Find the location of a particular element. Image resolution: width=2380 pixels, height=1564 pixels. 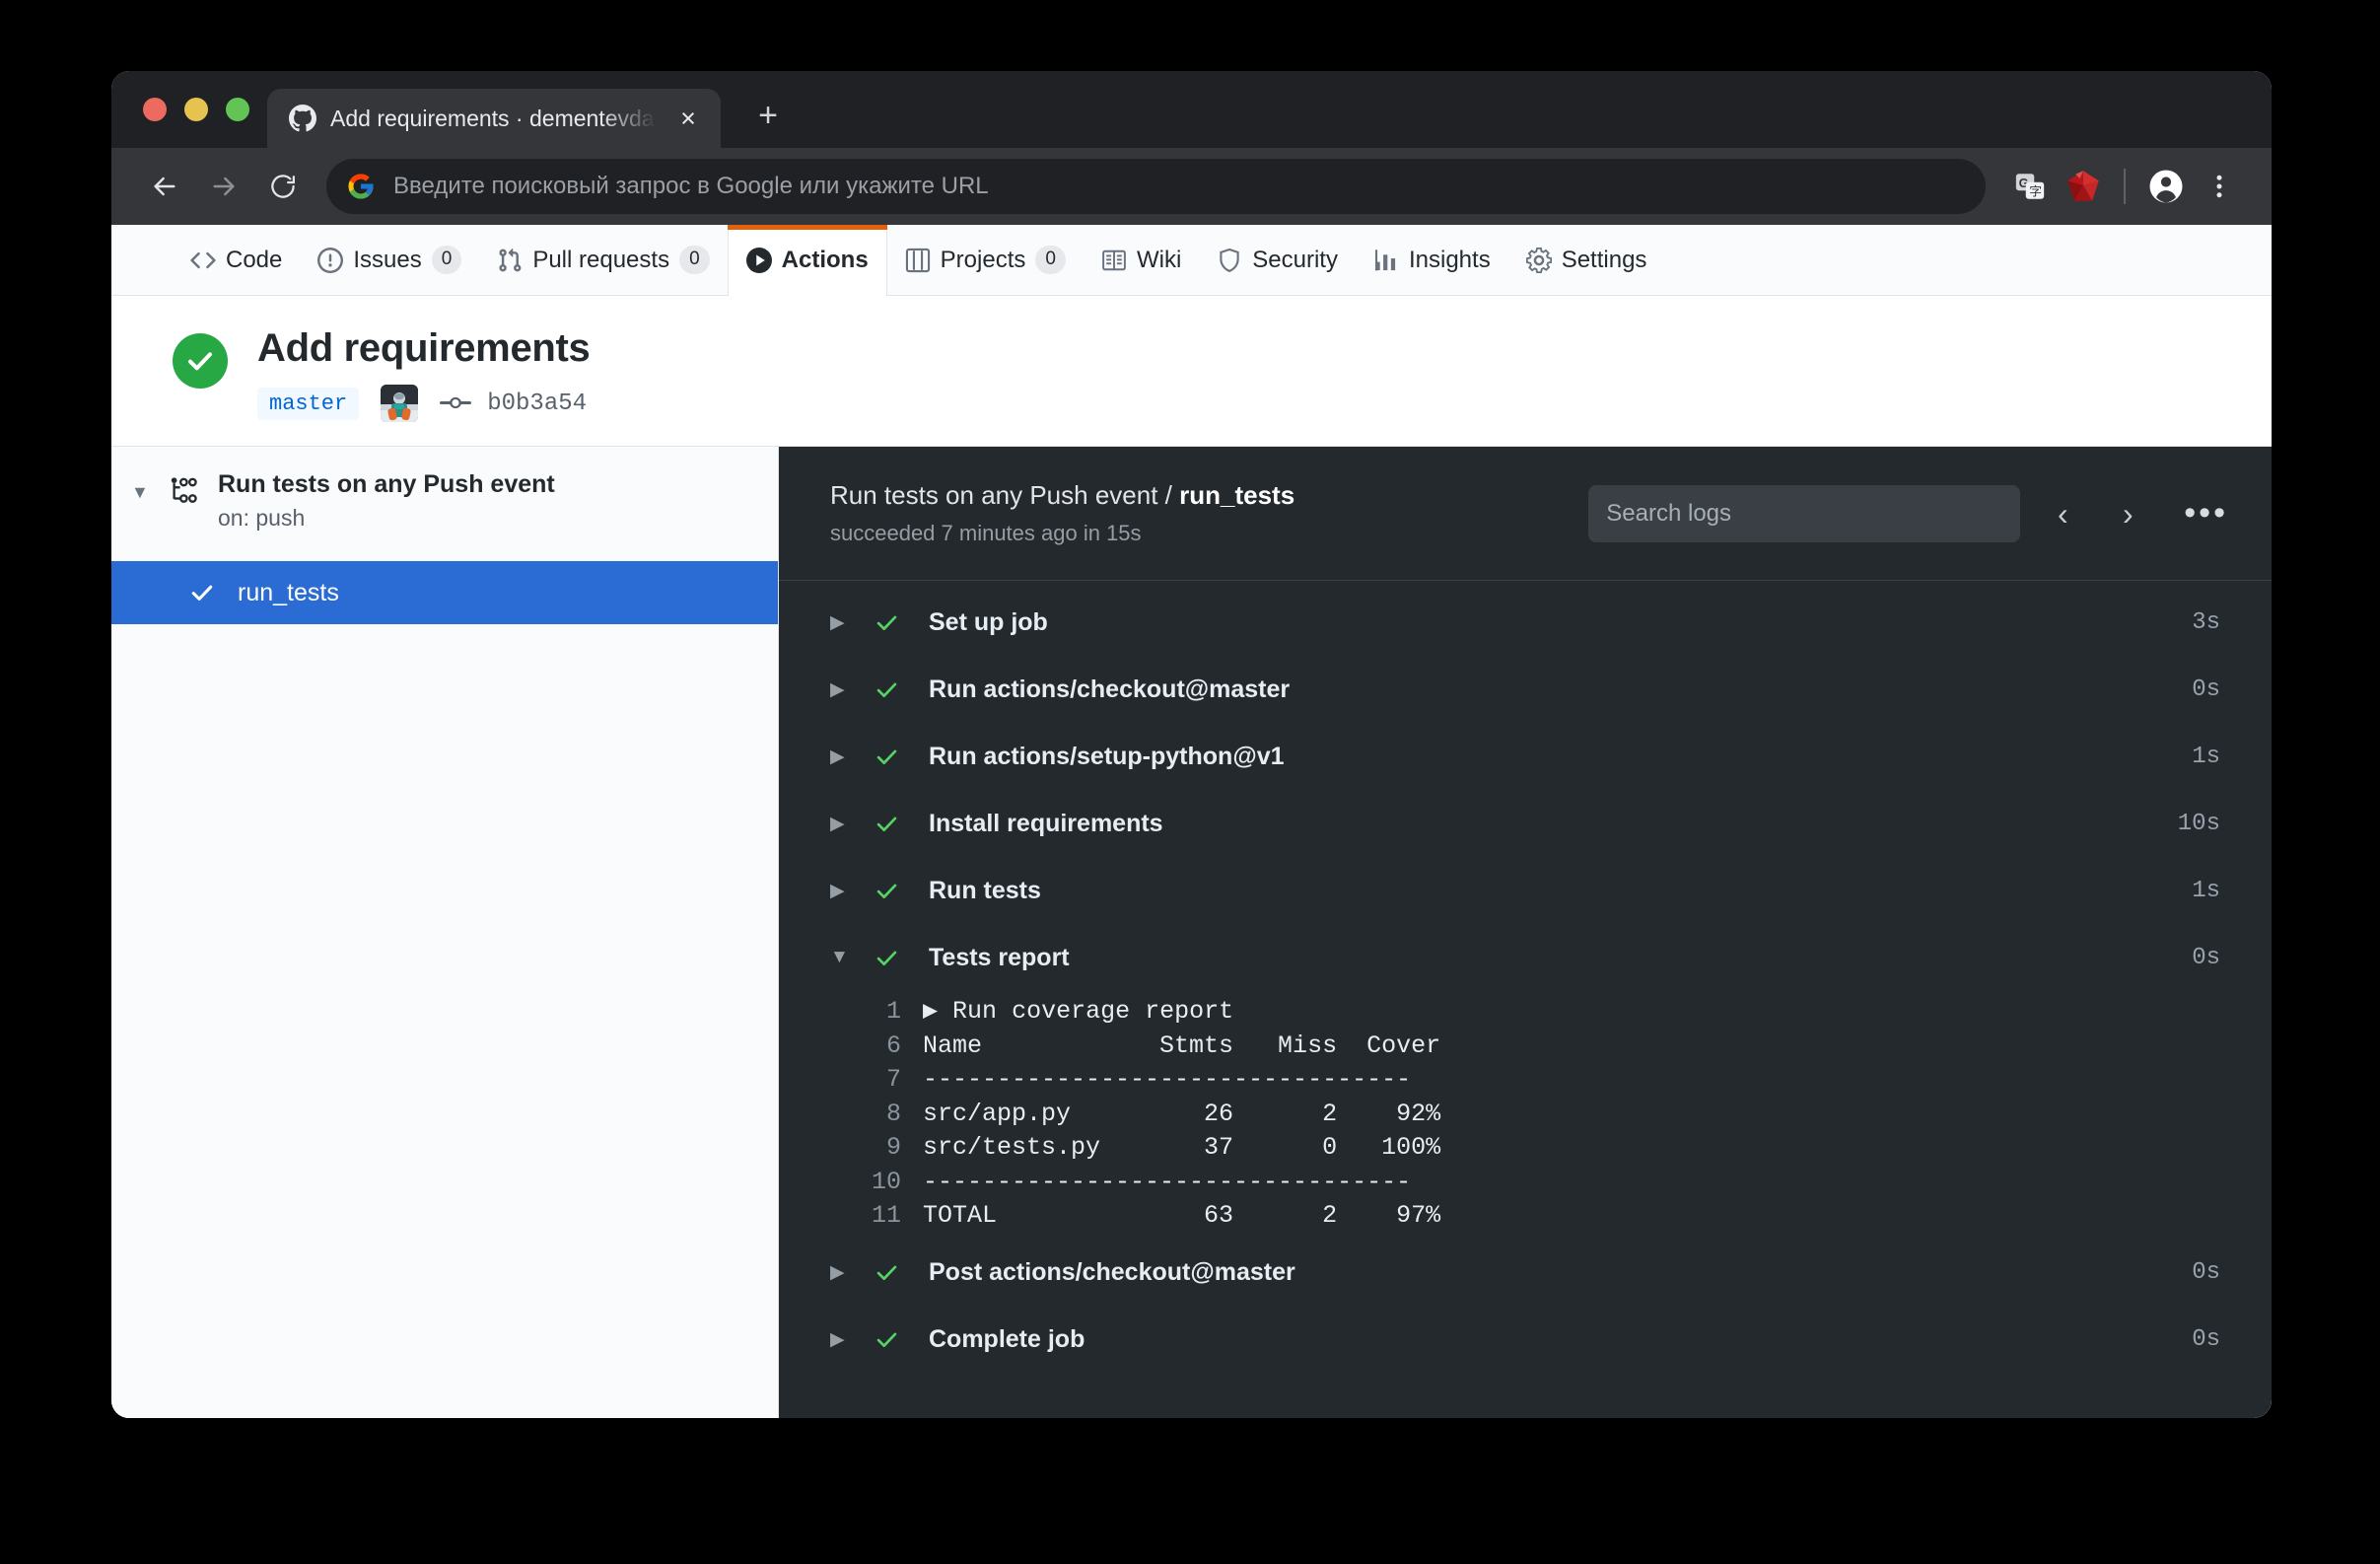

repo-tab-projects: Projects 0 is located at coordinates (985, 260).